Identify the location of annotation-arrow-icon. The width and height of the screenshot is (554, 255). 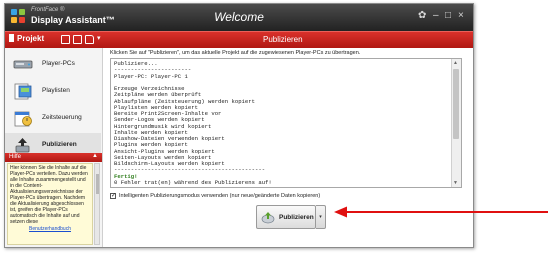
(441, 212).